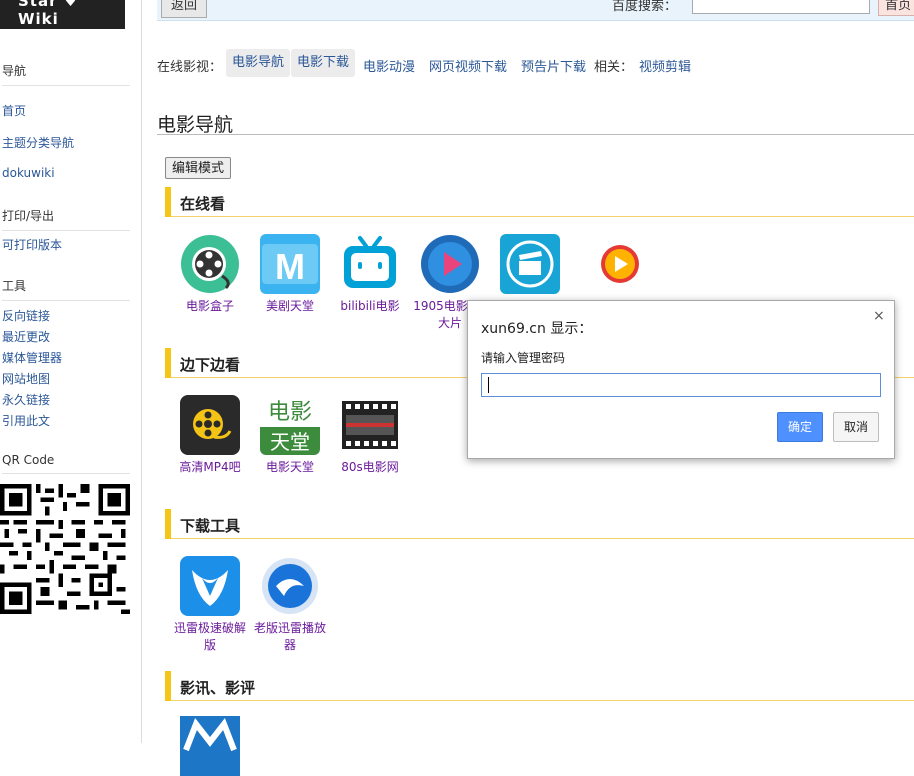 This screenshot has width=914, height=776. I want to click on password-prompt-dialog: xun69.cn 显示： × 请输入管理密码 确定 取消, so click(681, 379).